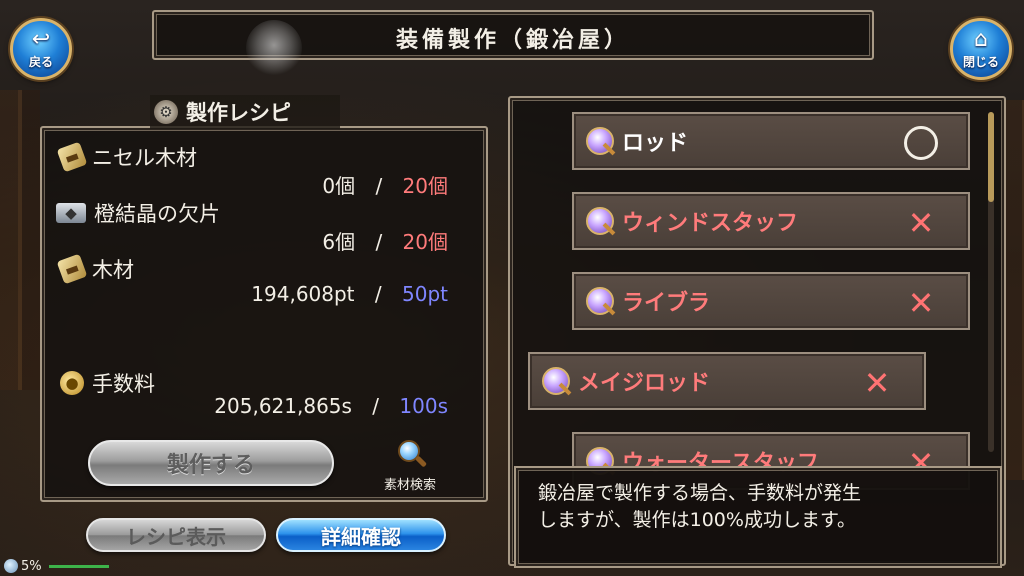 The height and width of the screenshot is (576, 1024). I want to click on gear-icon: ⚙, so click(166, 112).